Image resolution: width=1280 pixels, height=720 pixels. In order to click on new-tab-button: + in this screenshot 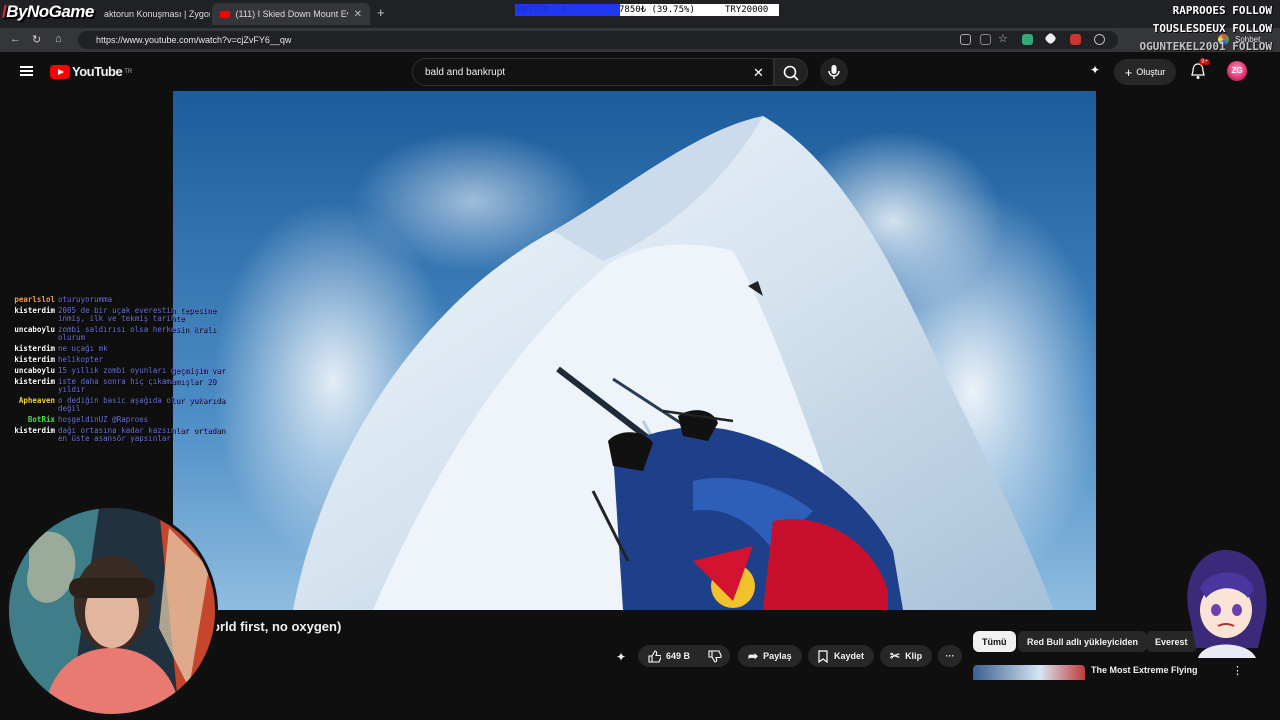, I will do `click(381, 12)`.